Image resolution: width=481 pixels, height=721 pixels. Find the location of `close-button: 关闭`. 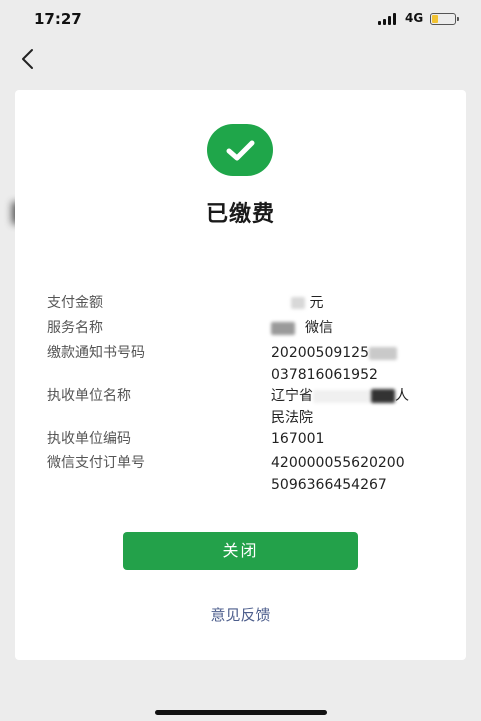

close-button: 关闭 is located at coordinates (240, 551).